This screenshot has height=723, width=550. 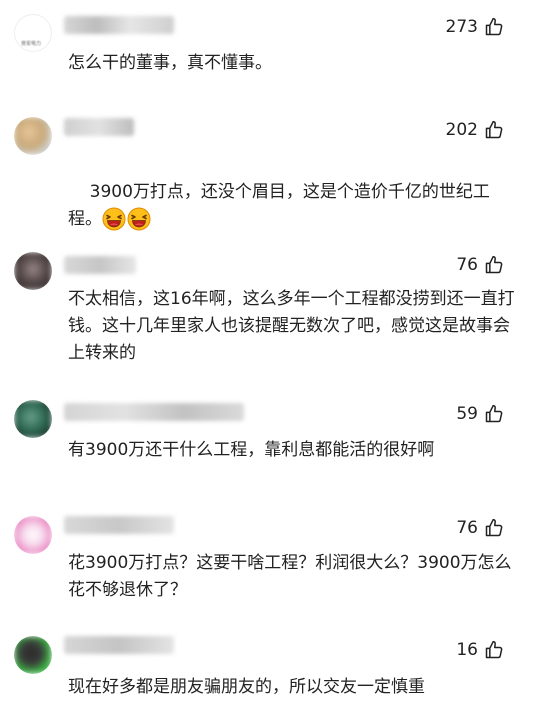 I want to click on like-button: 202, so click(x=475, y=130).